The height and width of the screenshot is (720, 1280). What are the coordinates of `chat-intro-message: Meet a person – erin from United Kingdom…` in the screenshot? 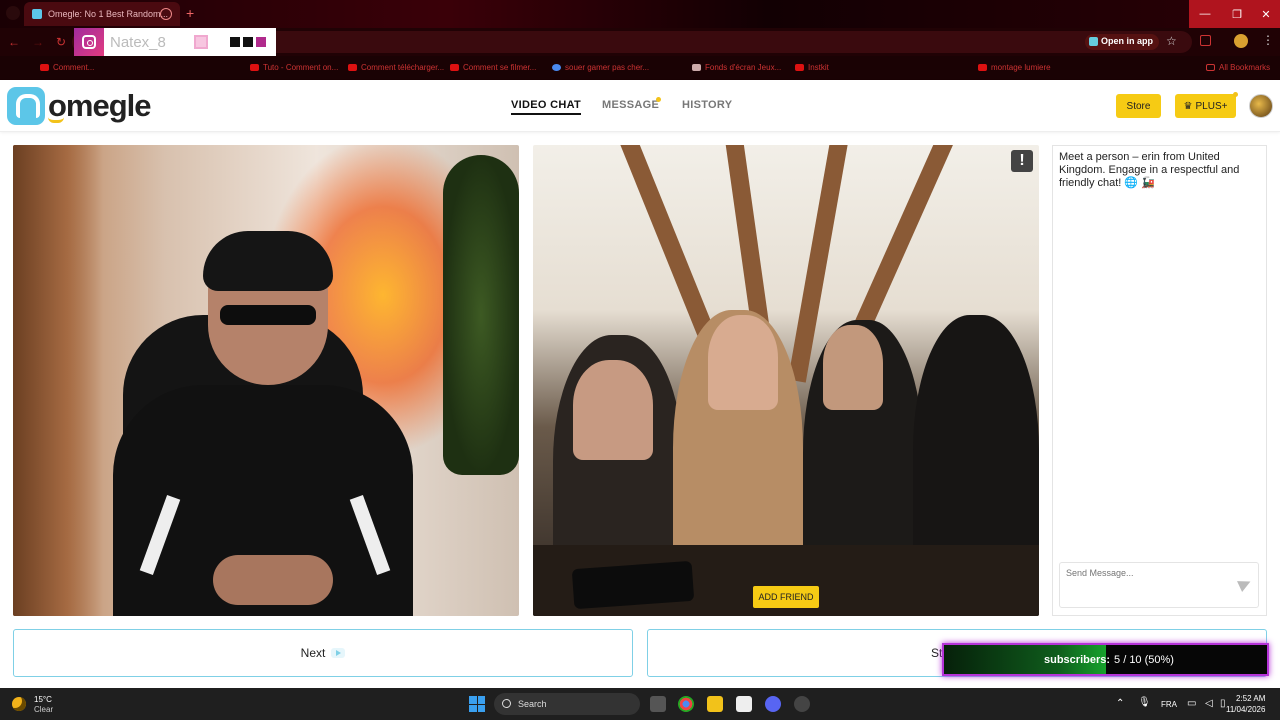 It's located at (1149, 170).